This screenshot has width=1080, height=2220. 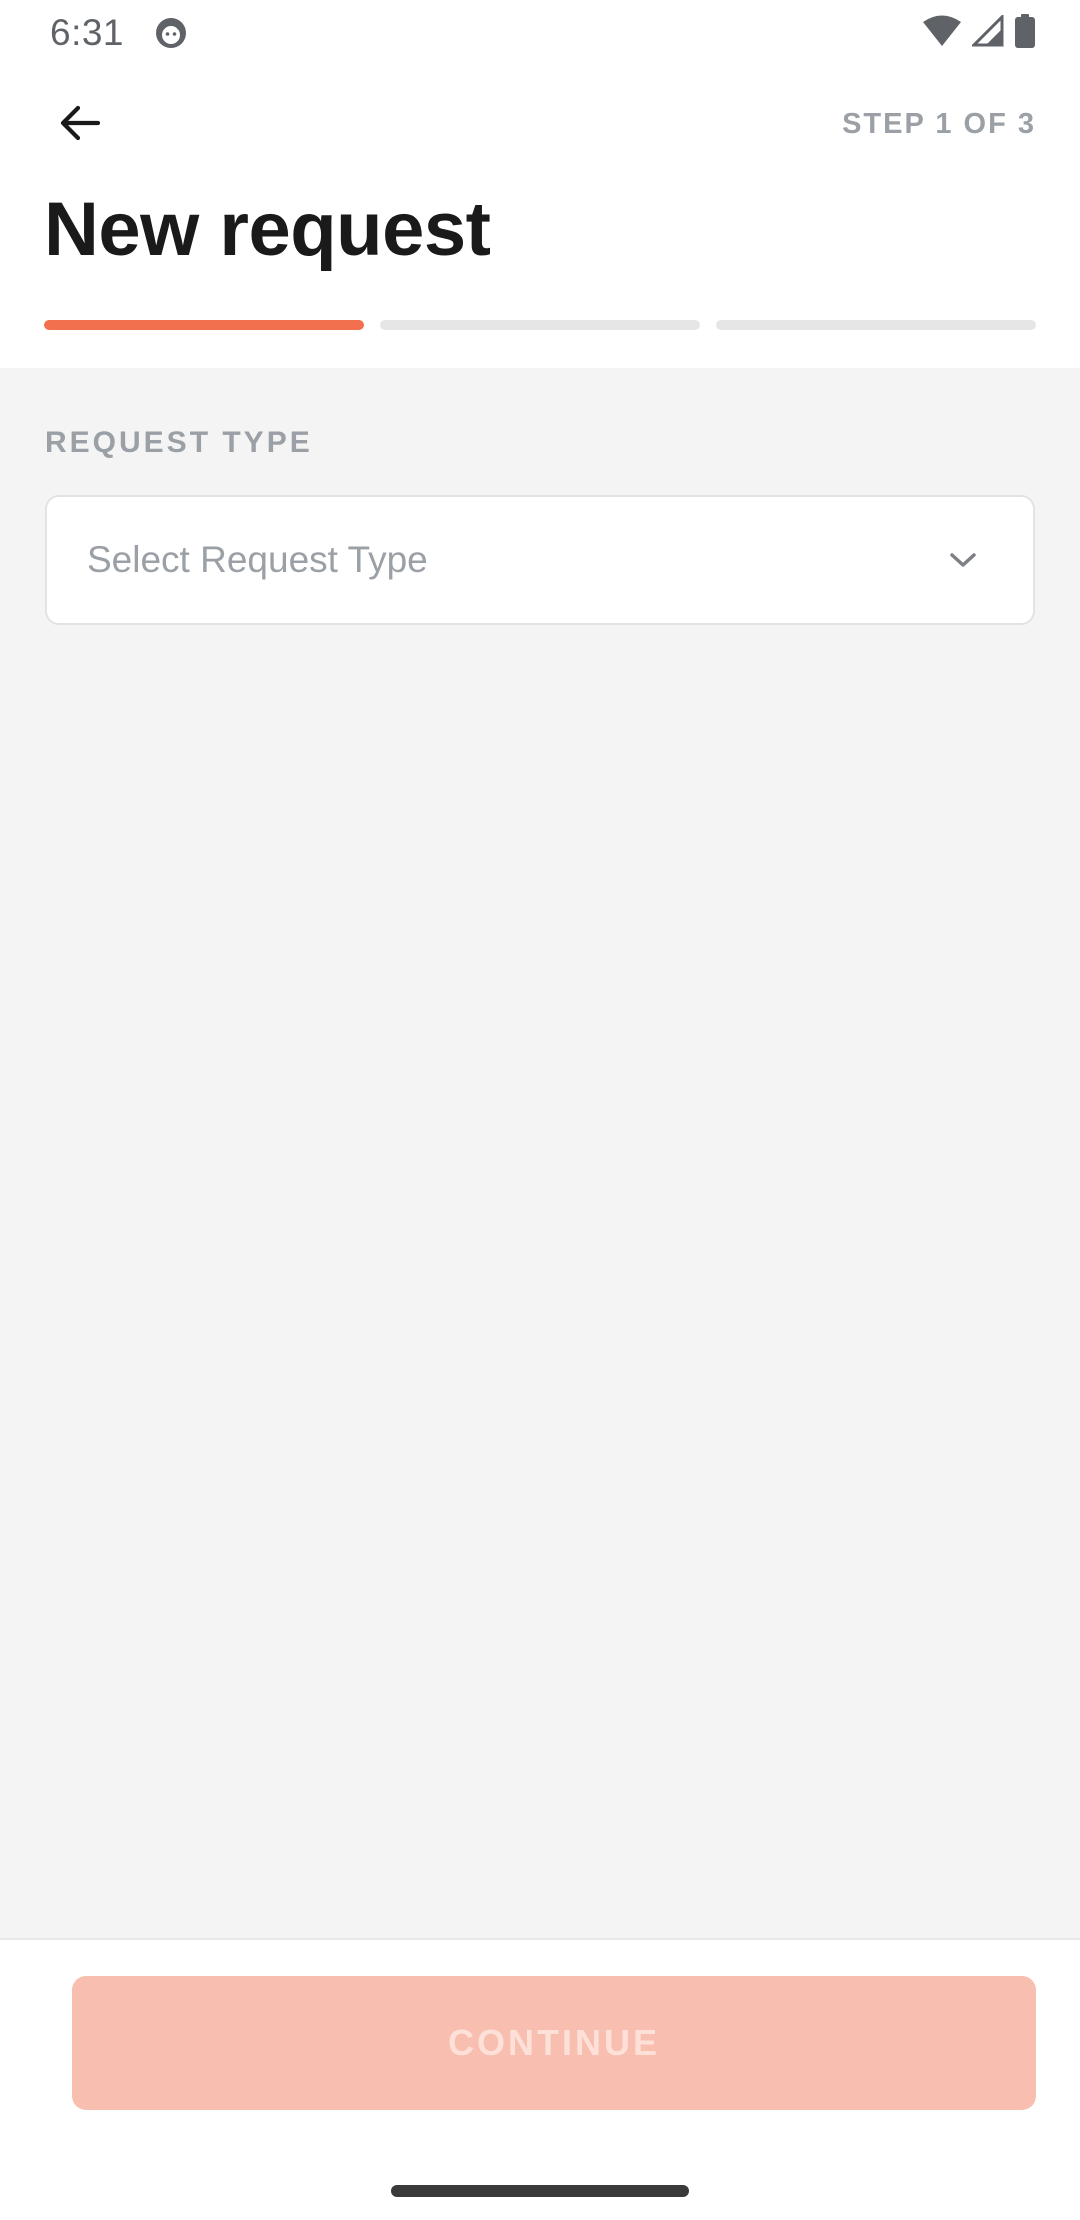 I want to click on chevron-down-icon, so click(x=963, y=560).